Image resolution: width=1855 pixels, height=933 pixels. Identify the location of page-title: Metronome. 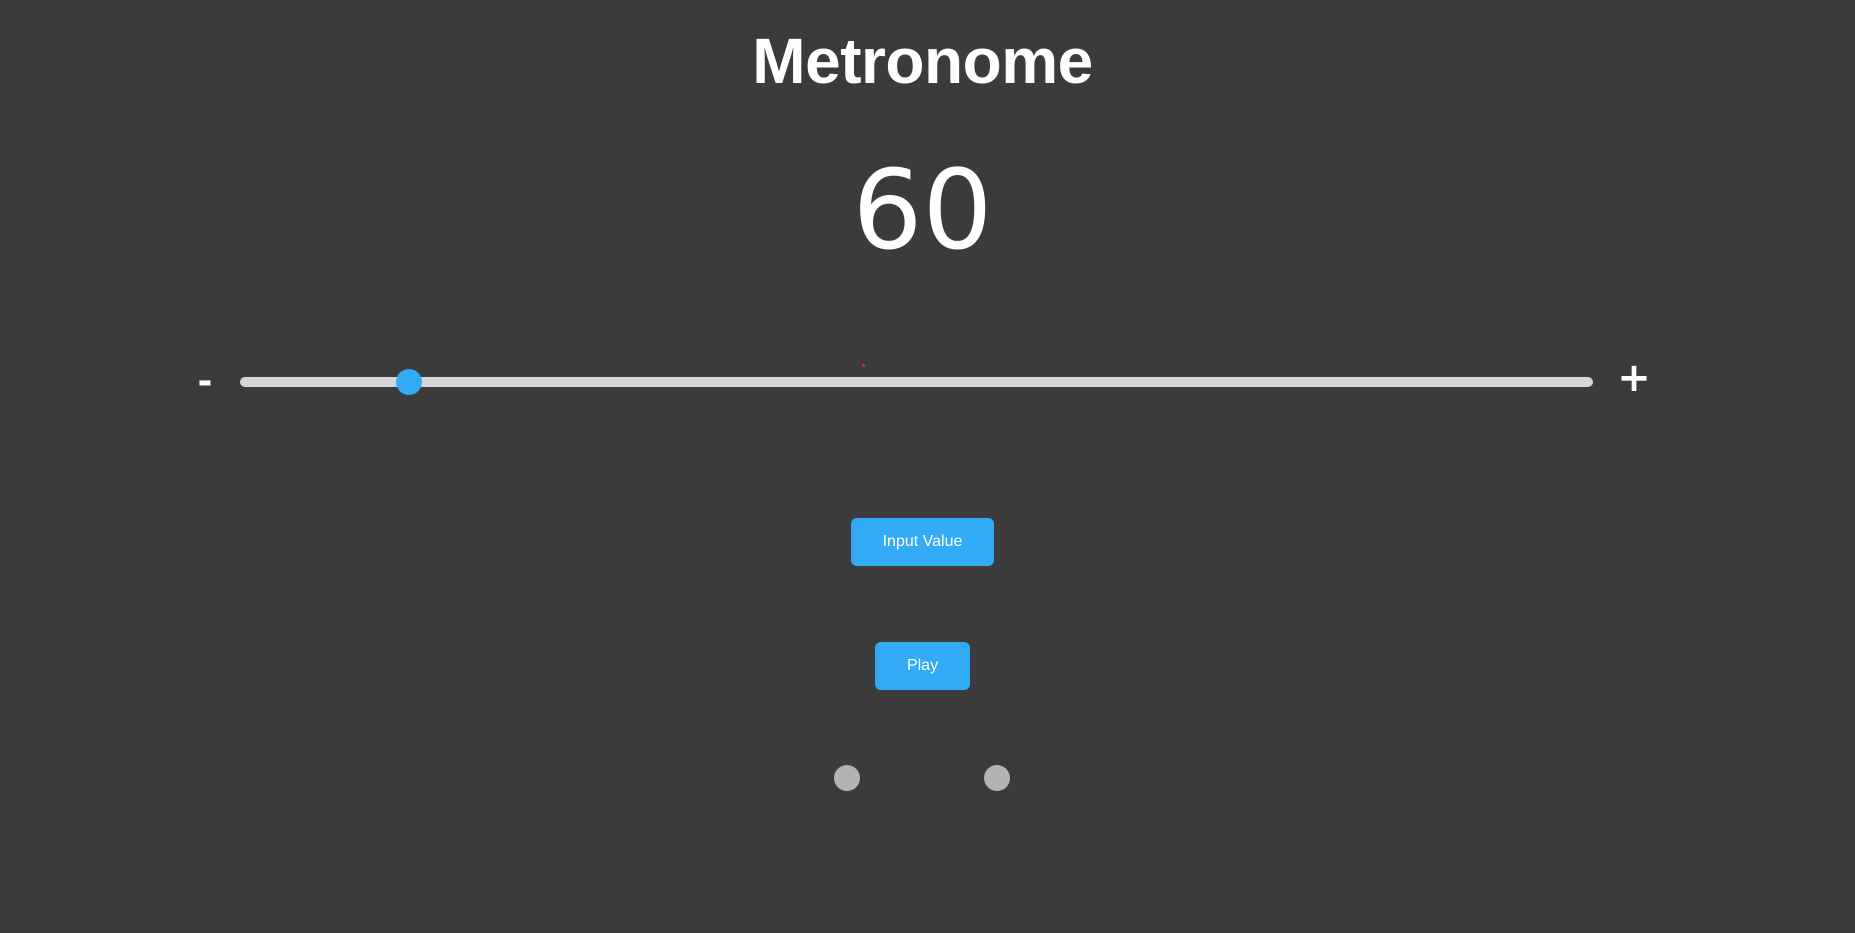
(922, 61).